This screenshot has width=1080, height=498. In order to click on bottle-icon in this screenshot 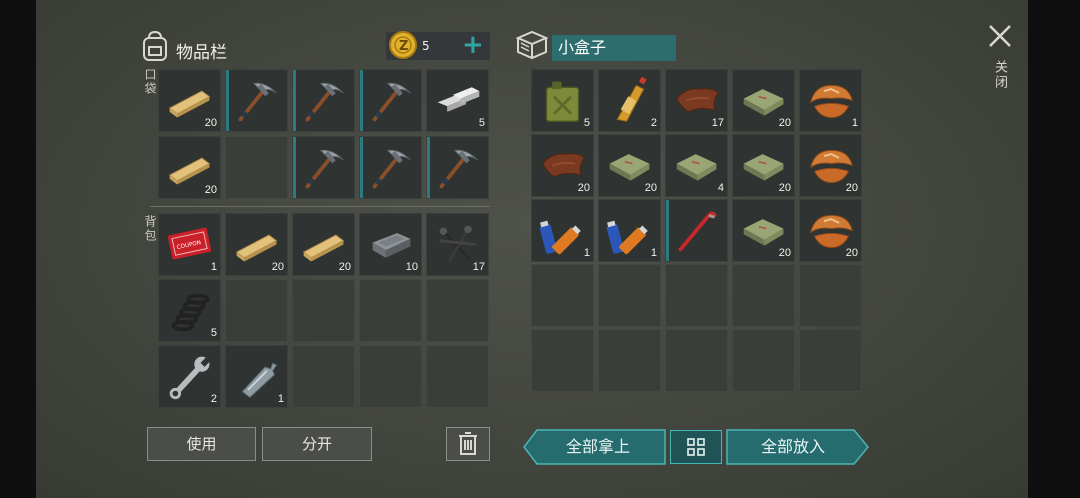, I will do `click(259, 380)`.